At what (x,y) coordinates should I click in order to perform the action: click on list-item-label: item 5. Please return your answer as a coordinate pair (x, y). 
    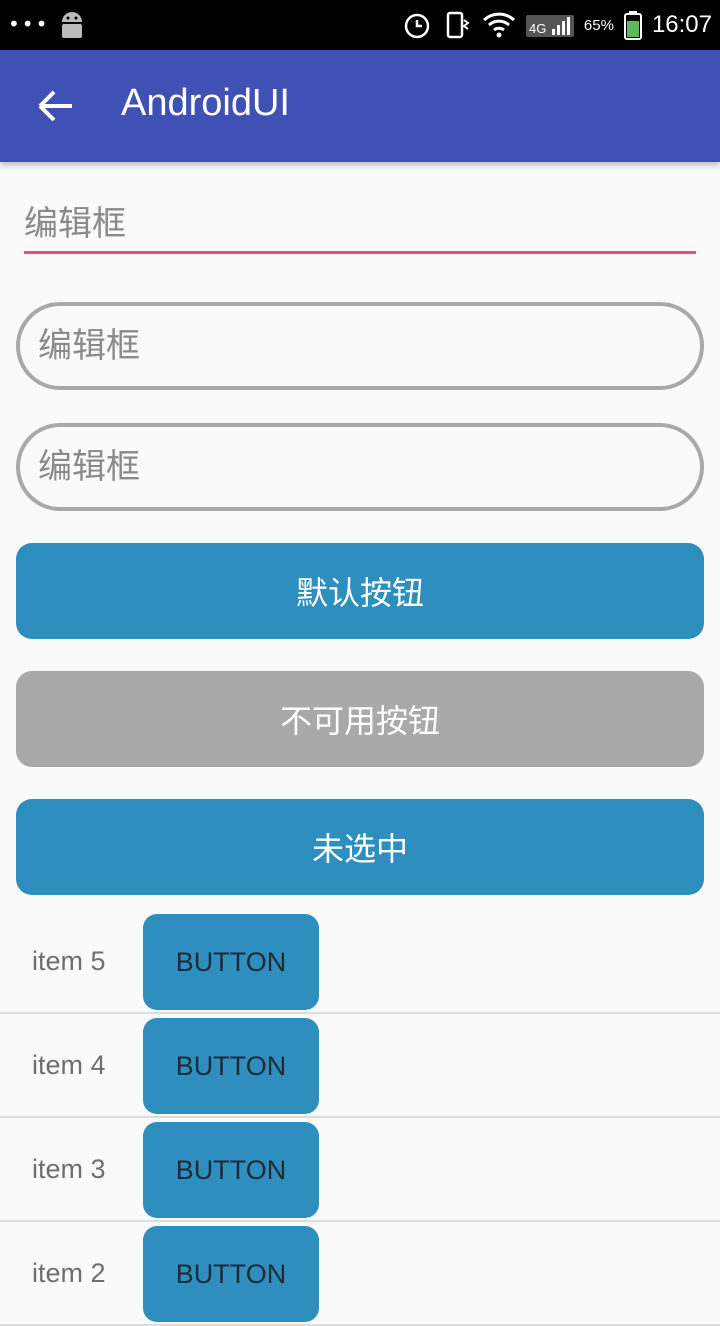
    Looking at the image, I should click on (69, 961).